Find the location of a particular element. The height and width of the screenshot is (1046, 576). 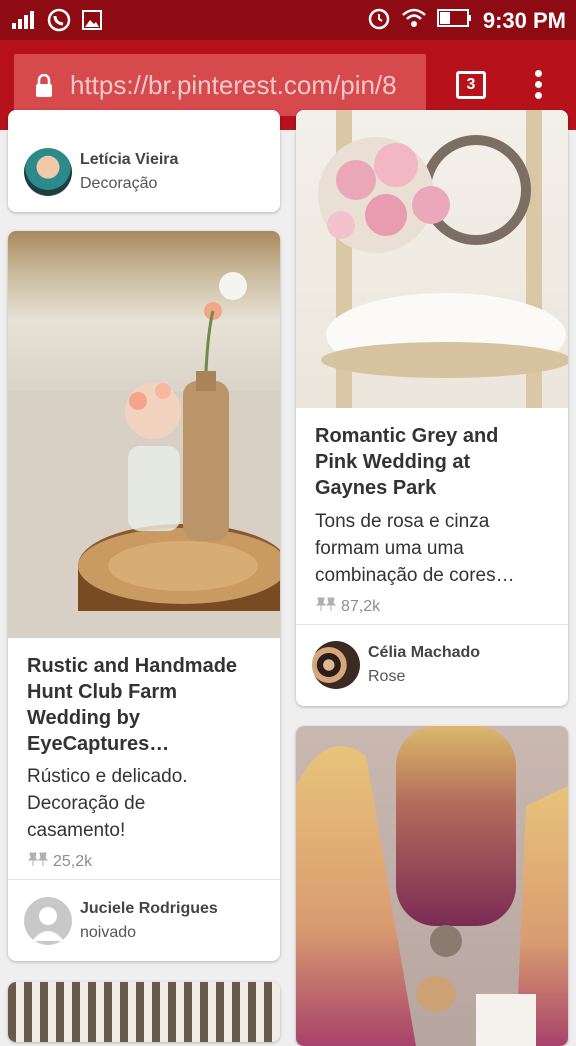

clock-time: 9:30 PM is located at coordinates (524, 20).